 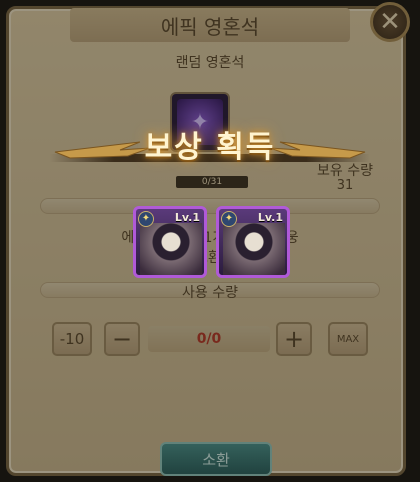 I want to click on reward-title: 보상 획득, so click(x=210, y=147).